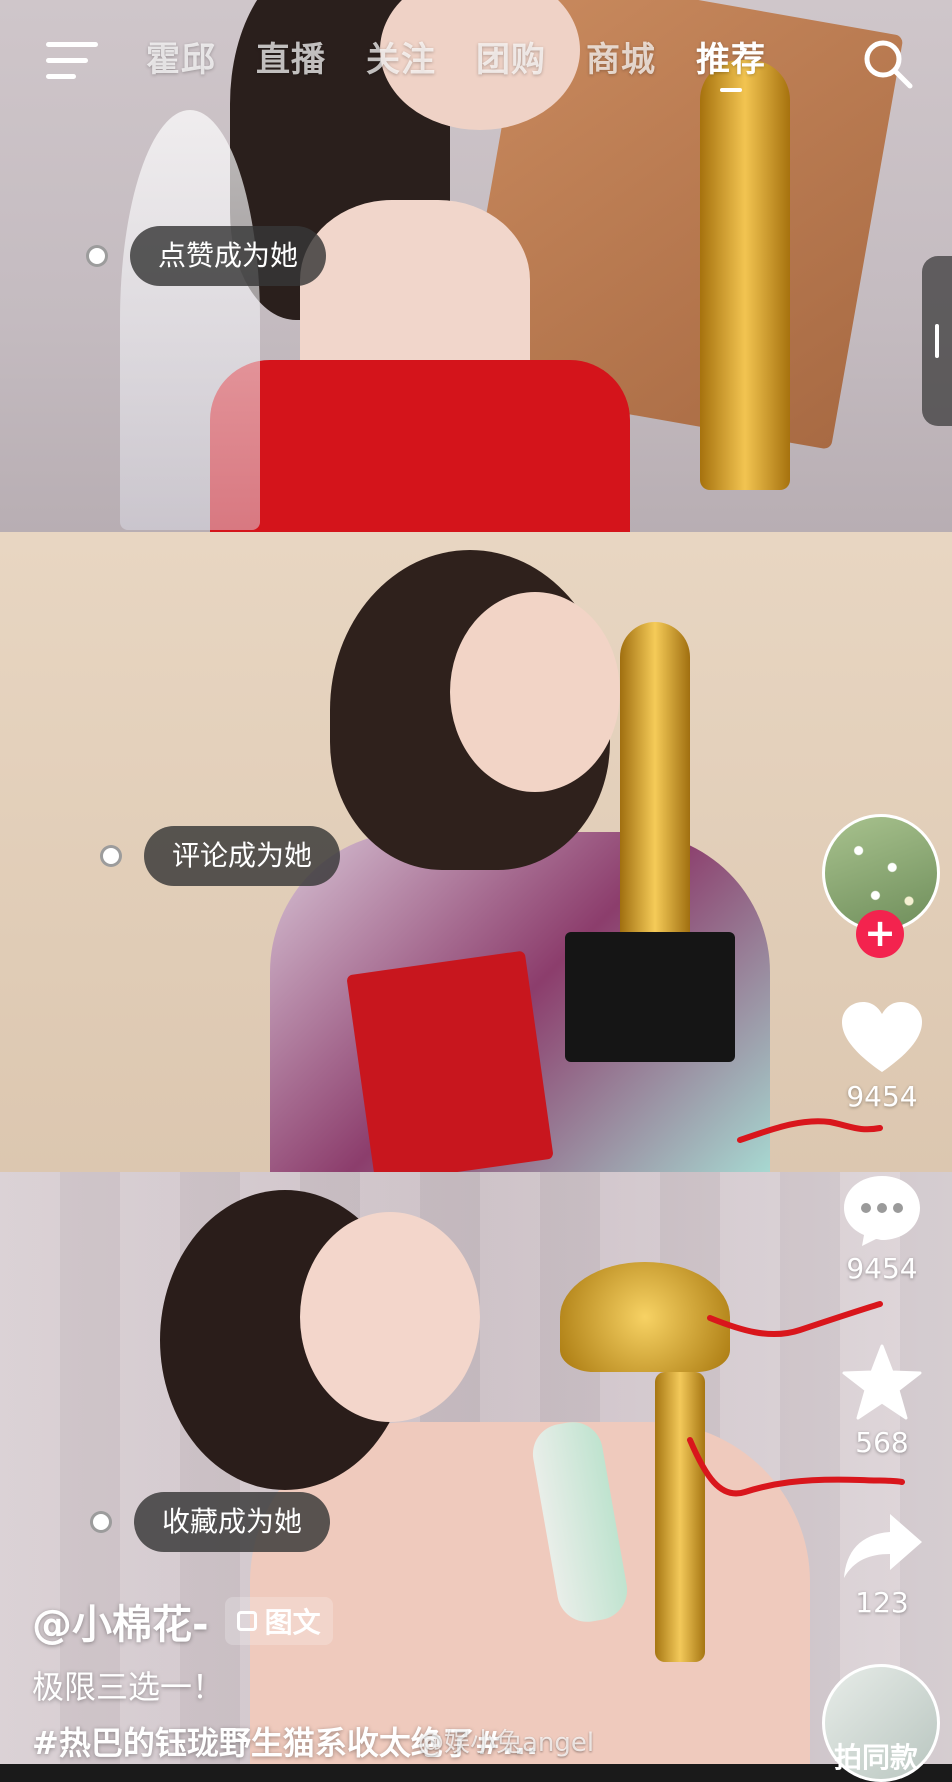 Image resolution: width=952 pixels, height=1782 pixels. I want to click on lotus-trophy, so click(645, 1317).